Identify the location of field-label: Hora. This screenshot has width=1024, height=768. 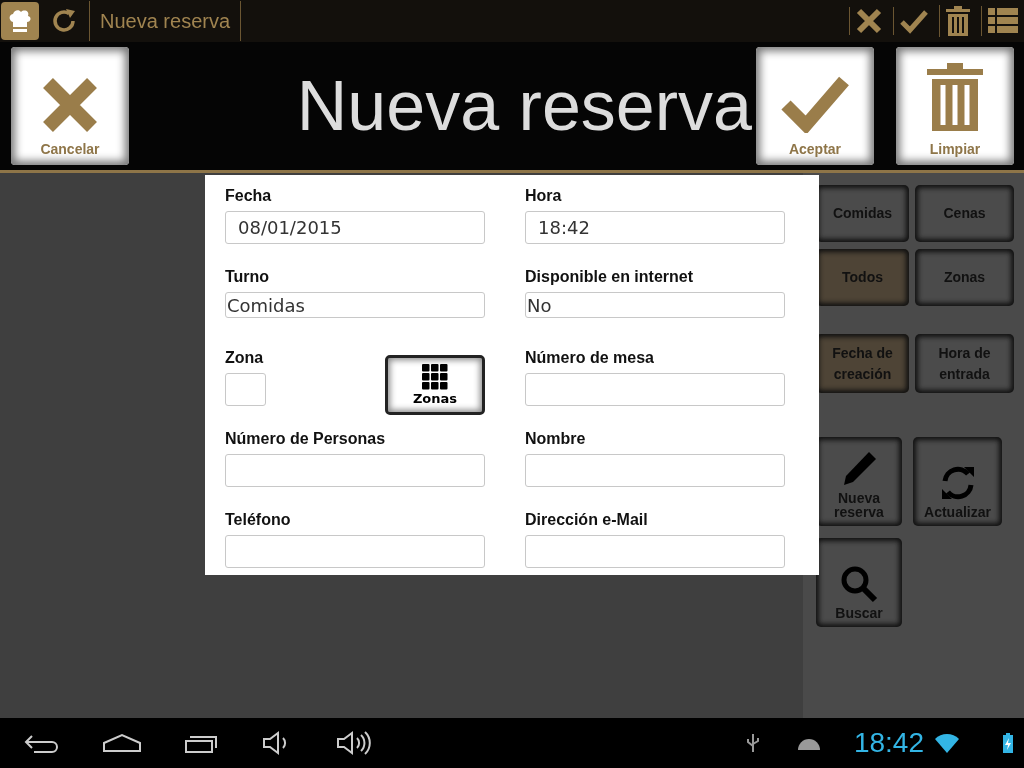
(544, 196).